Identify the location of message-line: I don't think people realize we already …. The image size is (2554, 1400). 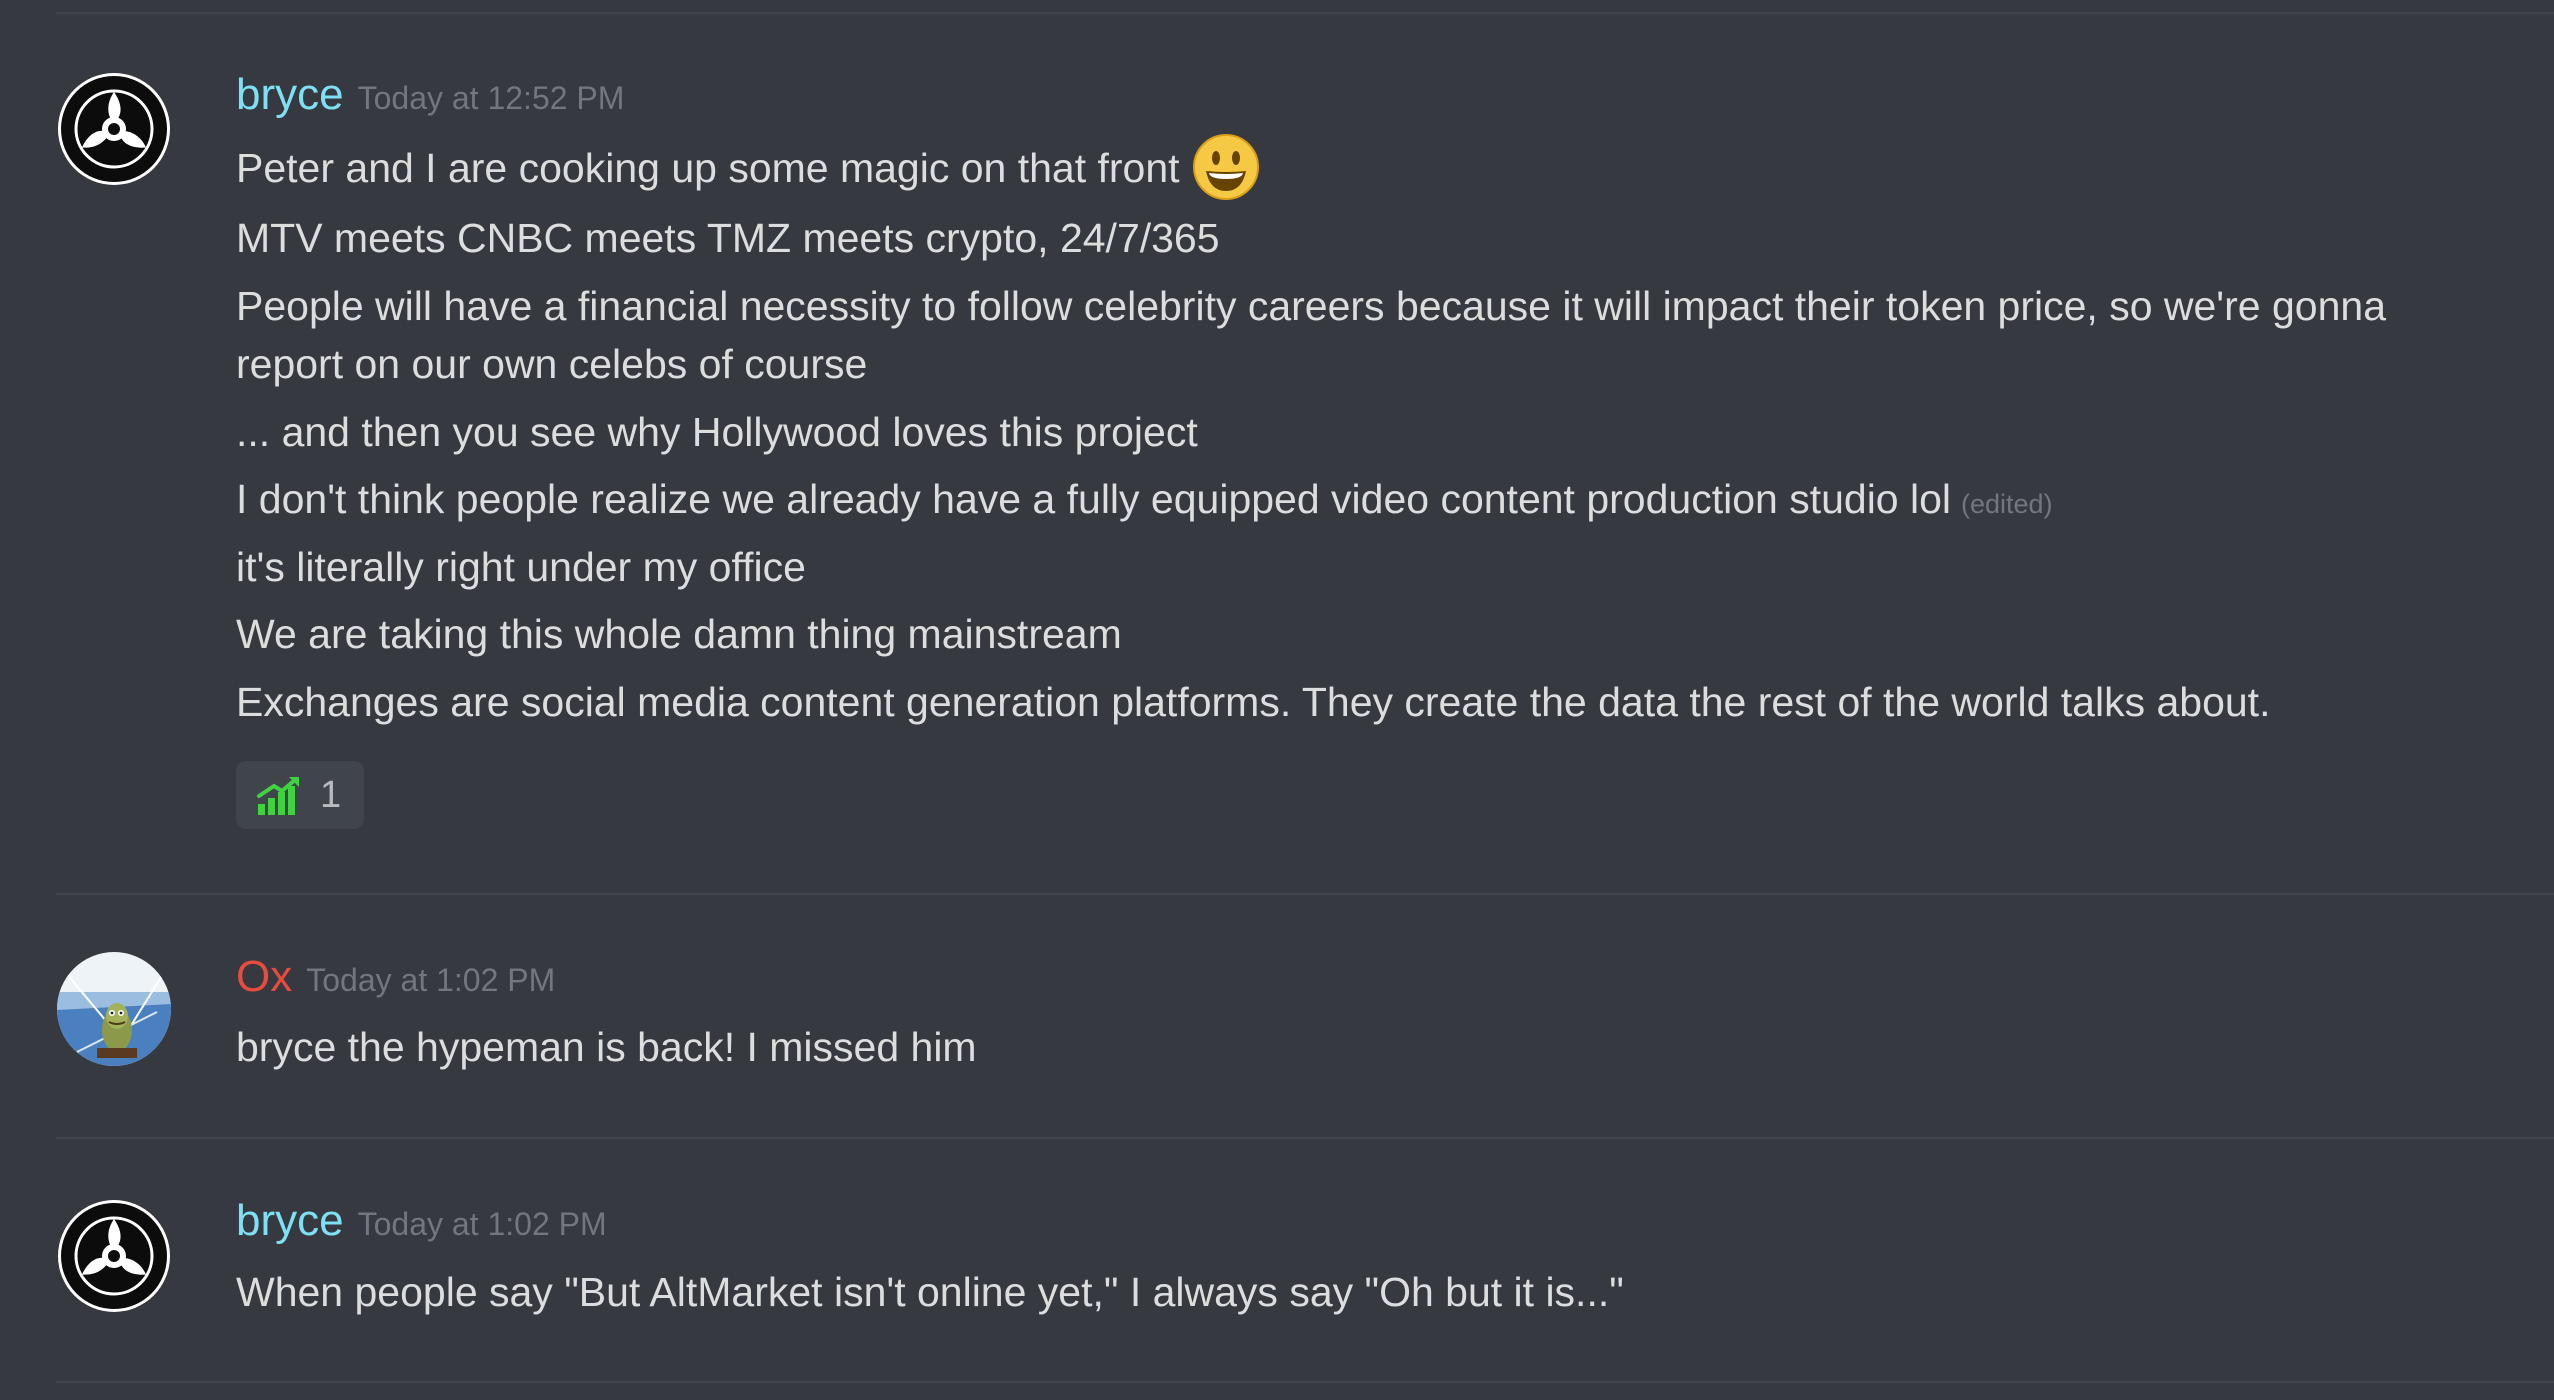
(1370, 501).